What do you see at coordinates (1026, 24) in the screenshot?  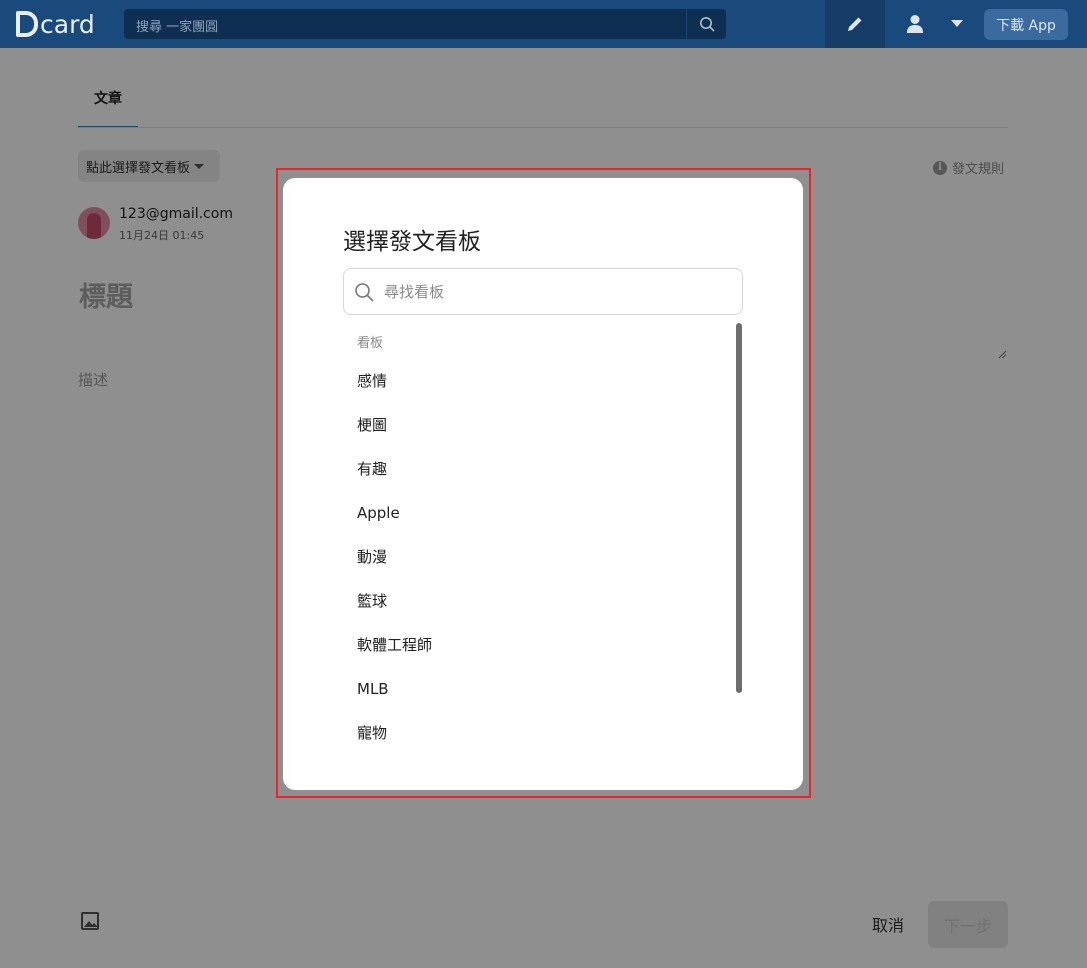 I see `download-app-button: 下載 App` at bounding box center [1026, 24].